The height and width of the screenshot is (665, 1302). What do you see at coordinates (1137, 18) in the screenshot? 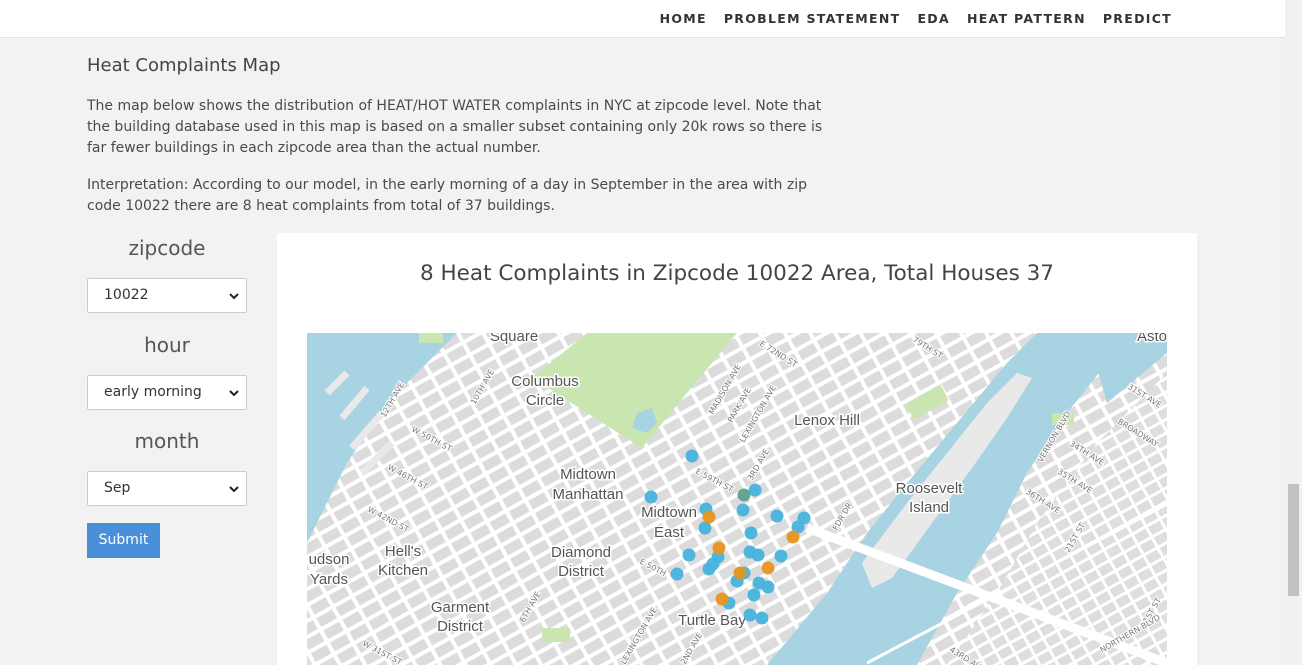
I see `nav-predict-link: PREDICT` at bounding box center [1137, 18].